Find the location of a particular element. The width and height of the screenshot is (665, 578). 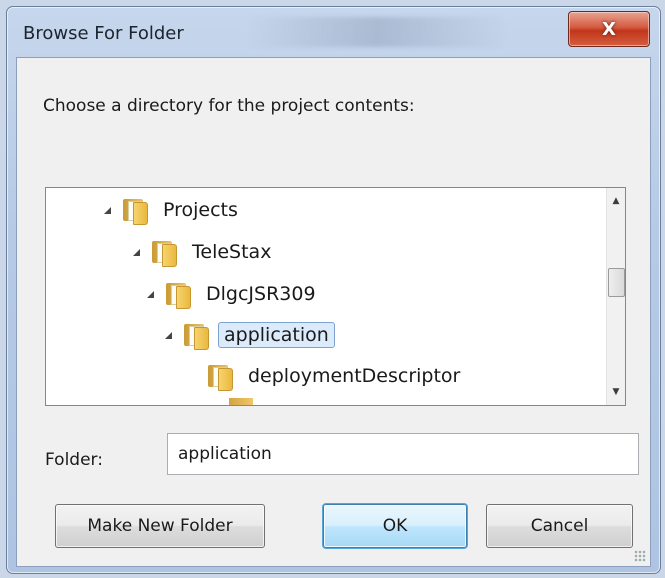

close-button: X is located at coordinates (609, 29).